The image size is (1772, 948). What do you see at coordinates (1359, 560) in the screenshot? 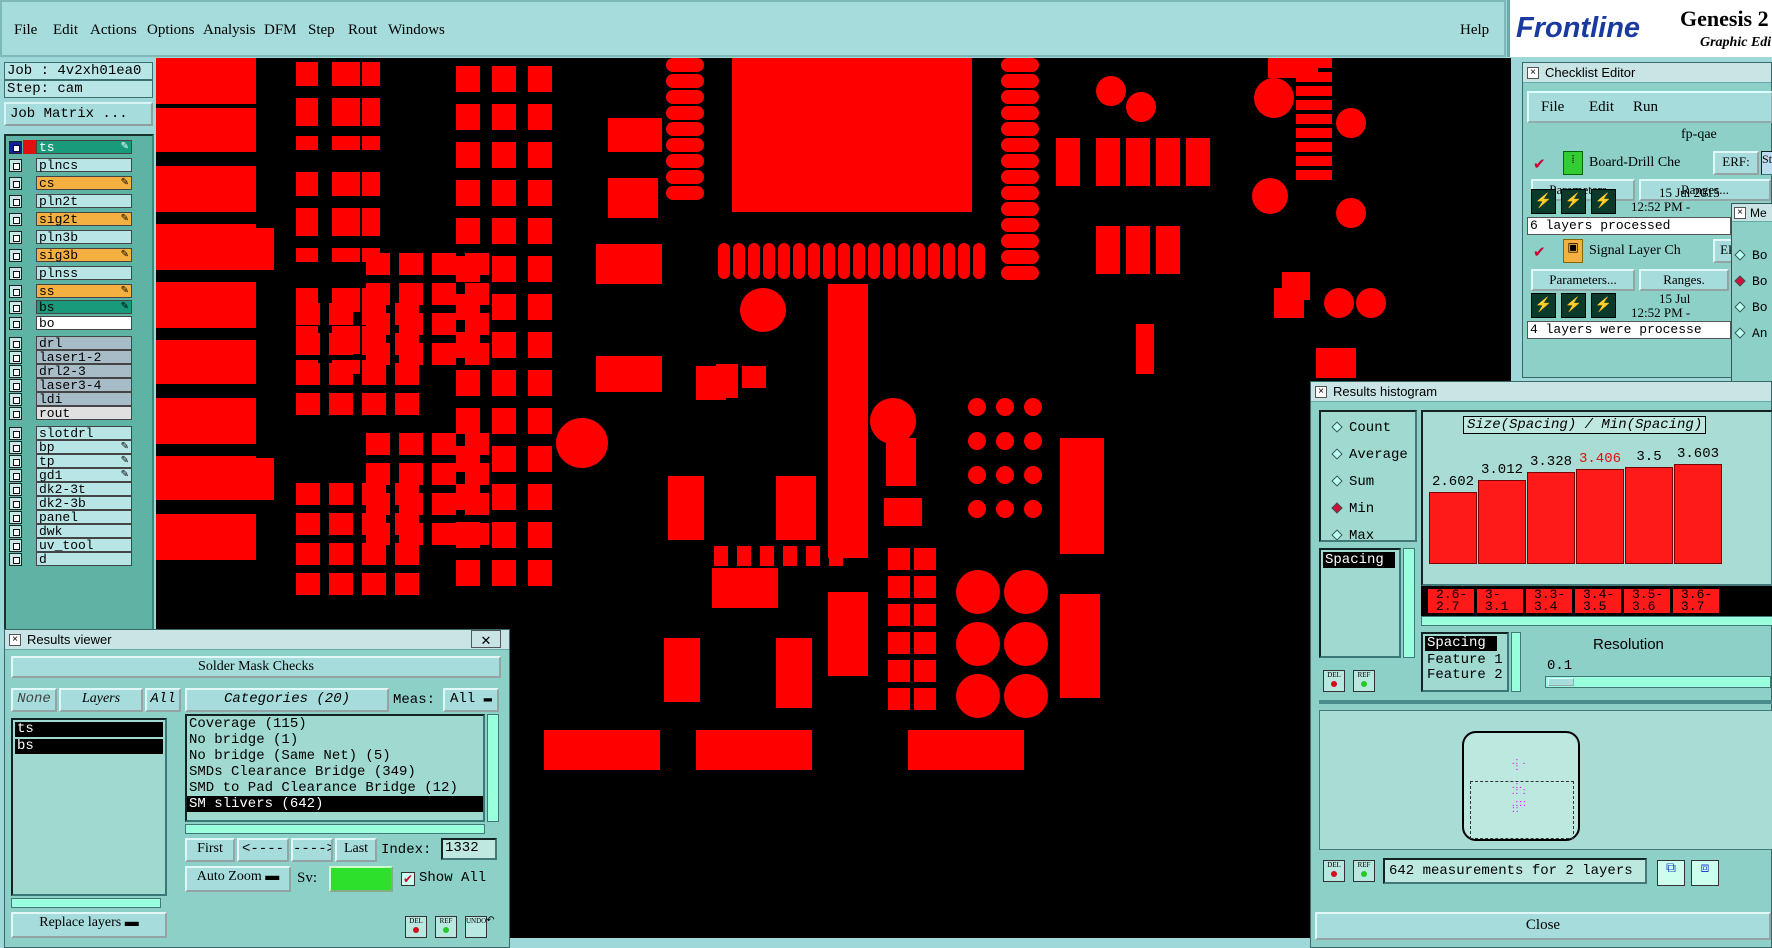
I see `measure-item: Spacing` at bounding box center [1359, 560].